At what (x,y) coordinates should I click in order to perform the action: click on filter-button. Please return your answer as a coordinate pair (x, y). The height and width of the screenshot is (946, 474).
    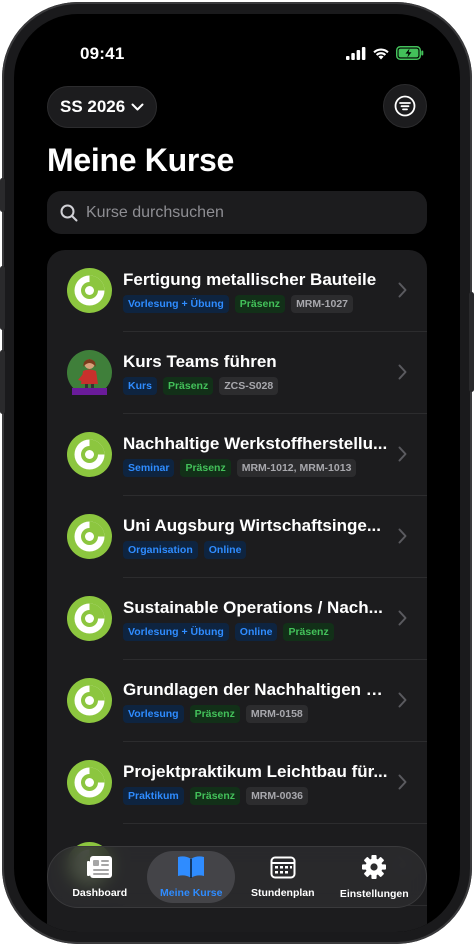
    Looking at the image, I should click on (405, 106).